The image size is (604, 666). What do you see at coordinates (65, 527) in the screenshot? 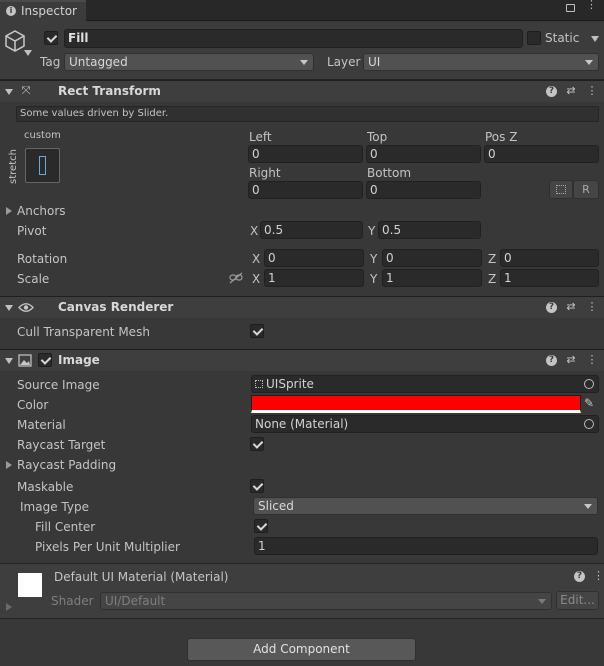
I see `fill-center-label: Fill Center` at bounding box center [65, 527].